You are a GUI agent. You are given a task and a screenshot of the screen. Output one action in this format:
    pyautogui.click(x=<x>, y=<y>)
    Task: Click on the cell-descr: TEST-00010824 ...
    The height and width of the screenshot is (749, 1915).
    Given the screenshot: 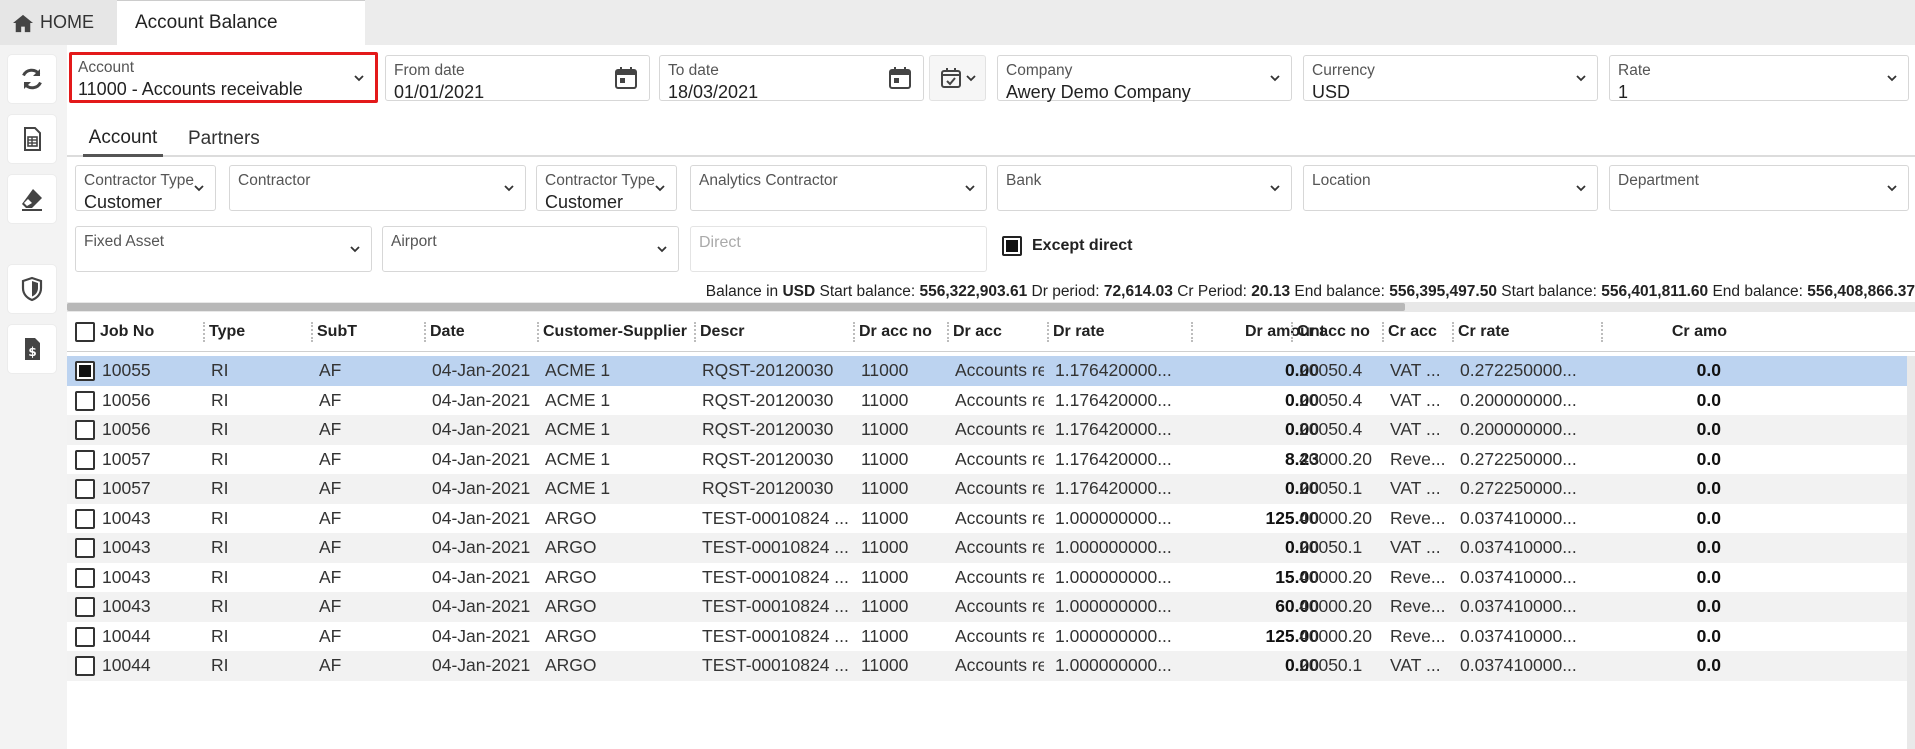 What is the action you would take?
    pyautogui.click(x=775, y=576)
    